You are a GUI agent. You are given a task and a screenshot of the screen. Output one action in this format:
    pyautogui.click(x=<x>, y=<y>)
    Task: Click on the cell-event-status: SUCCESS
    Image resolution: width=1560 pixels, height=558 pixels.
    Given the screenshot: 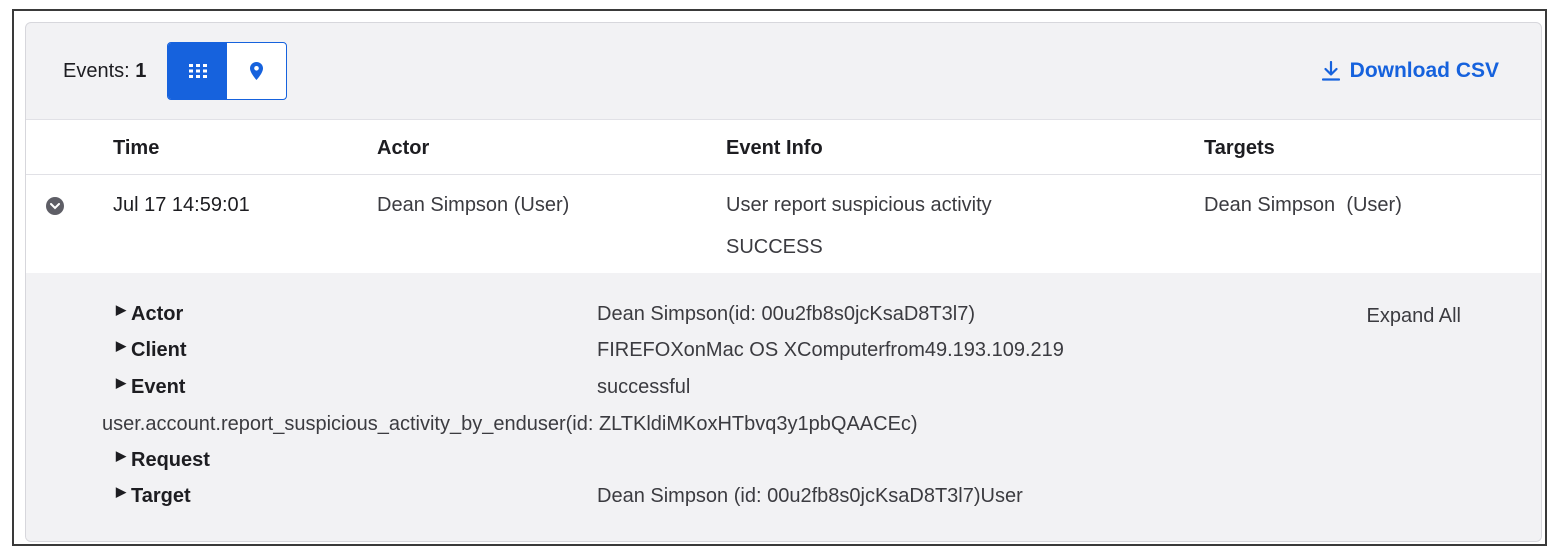 What is the action you would take?
    pyautogui.click(x=774, y=247)
    